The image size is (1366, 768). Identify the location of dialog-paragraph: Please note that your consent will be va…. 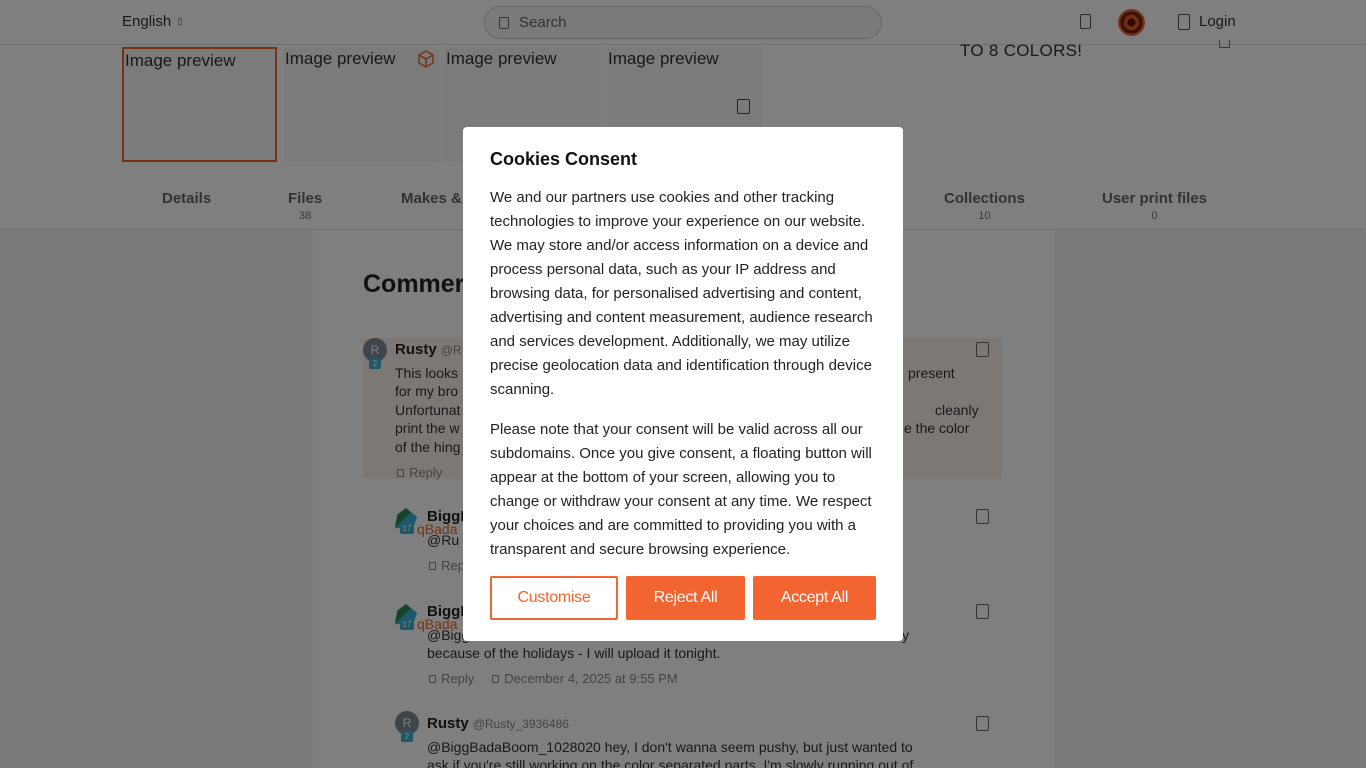
(681, 489).